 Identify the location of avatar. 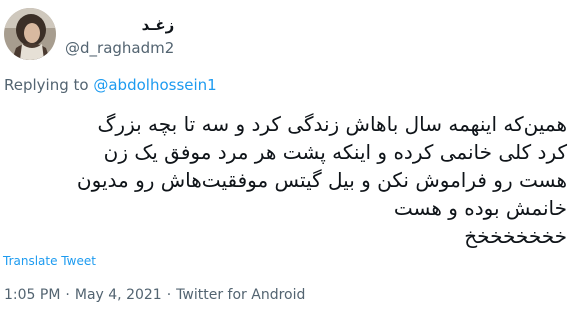
(30, 34).